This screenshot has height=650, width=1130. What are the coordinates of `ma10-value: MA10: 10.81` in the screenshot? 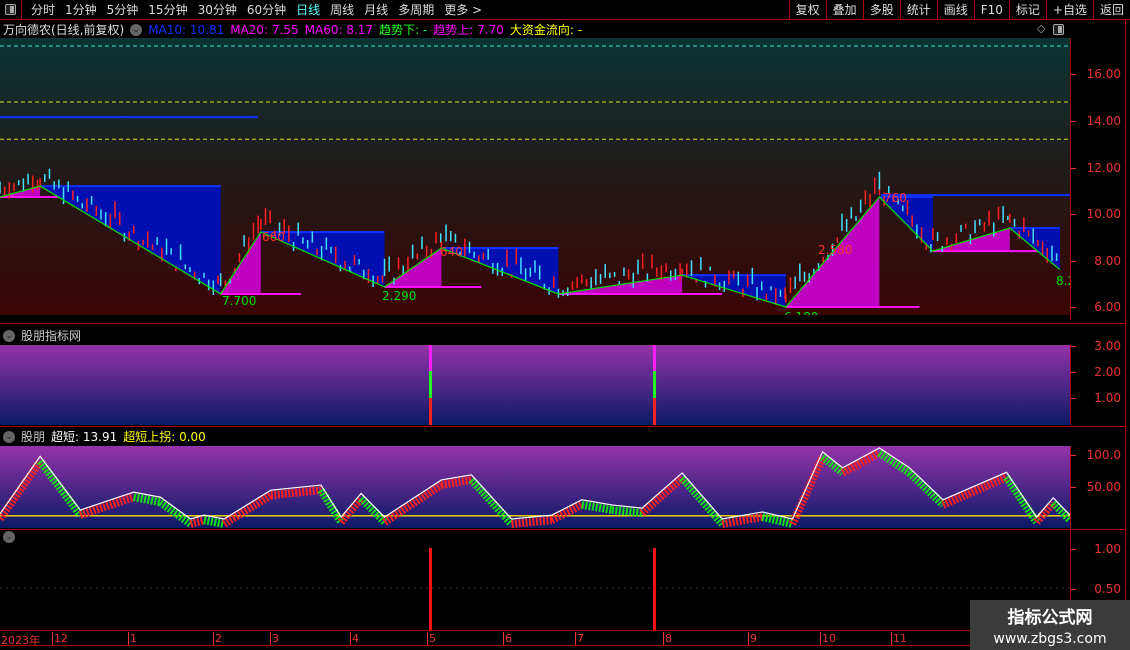 It's located at (186, 29).